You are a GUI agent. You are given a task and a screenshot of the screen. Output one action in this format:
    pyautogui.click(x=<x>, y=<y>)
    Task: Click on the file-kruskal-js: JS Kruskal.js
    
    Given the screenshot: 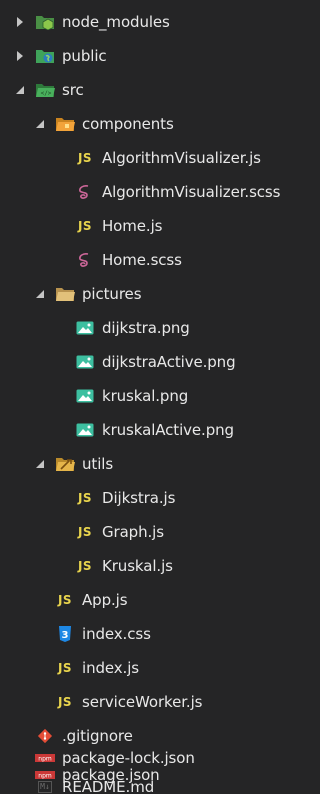 What is the action you would take?
    pyautogui.click(x=154, y=566)
    